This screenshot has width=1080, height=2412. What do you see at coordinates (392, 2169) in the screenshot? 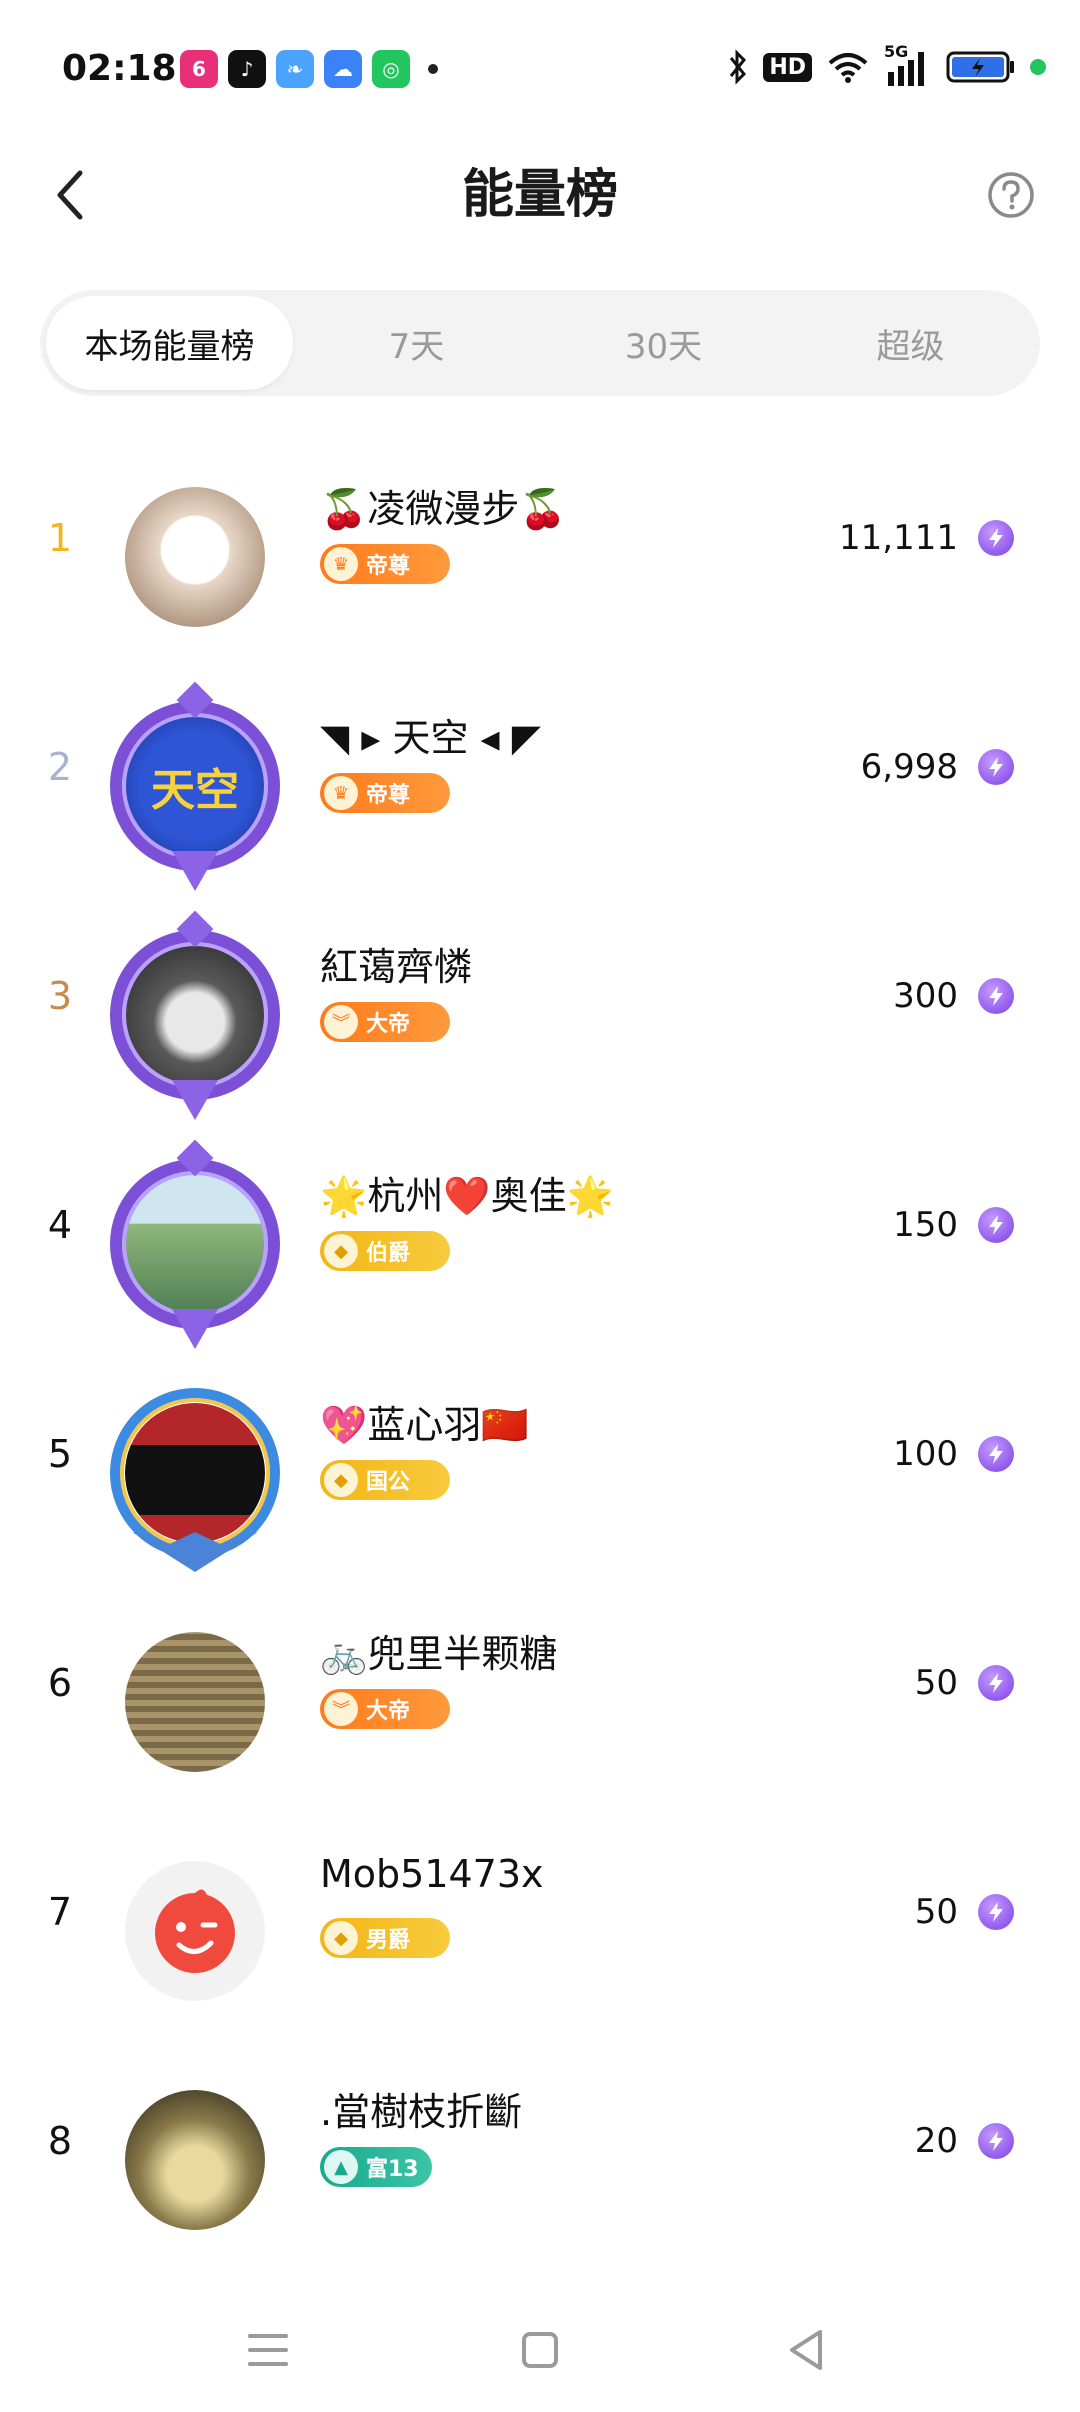
I see `level-badge-label: 富13` at bounding box center [392, 2169].